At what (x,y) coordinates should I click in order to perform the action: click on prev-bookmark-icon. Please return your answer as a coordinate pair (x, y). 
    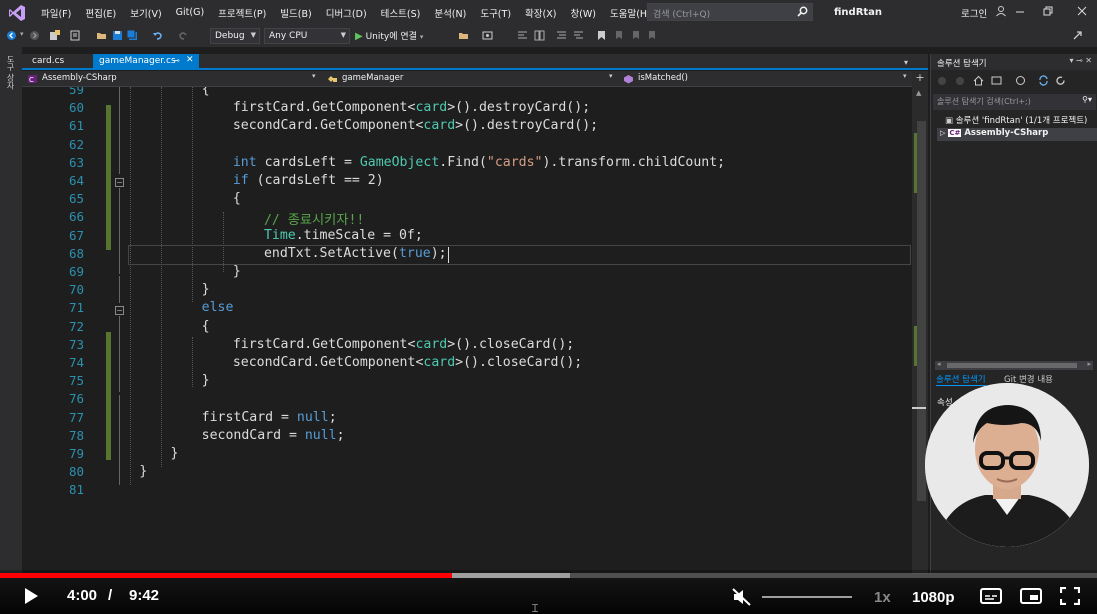
    Looking at the image, I should click on (618, 35).